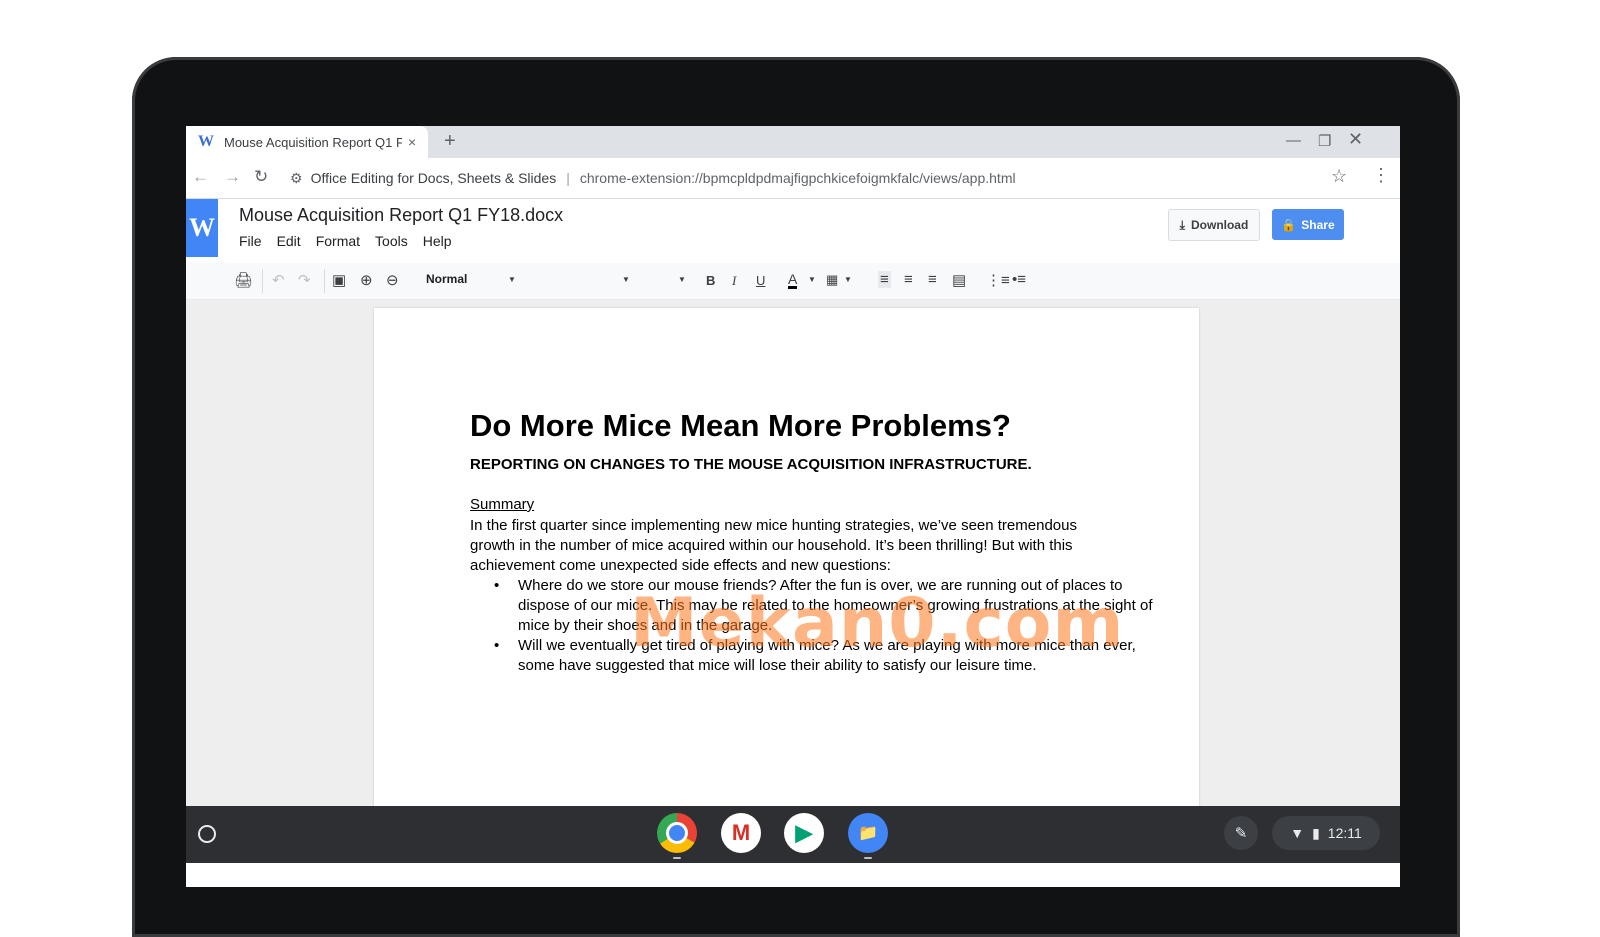  Describe the element at coordinates (206, 141) in the screenshot. I see `word-doc-icon: W` at that location.